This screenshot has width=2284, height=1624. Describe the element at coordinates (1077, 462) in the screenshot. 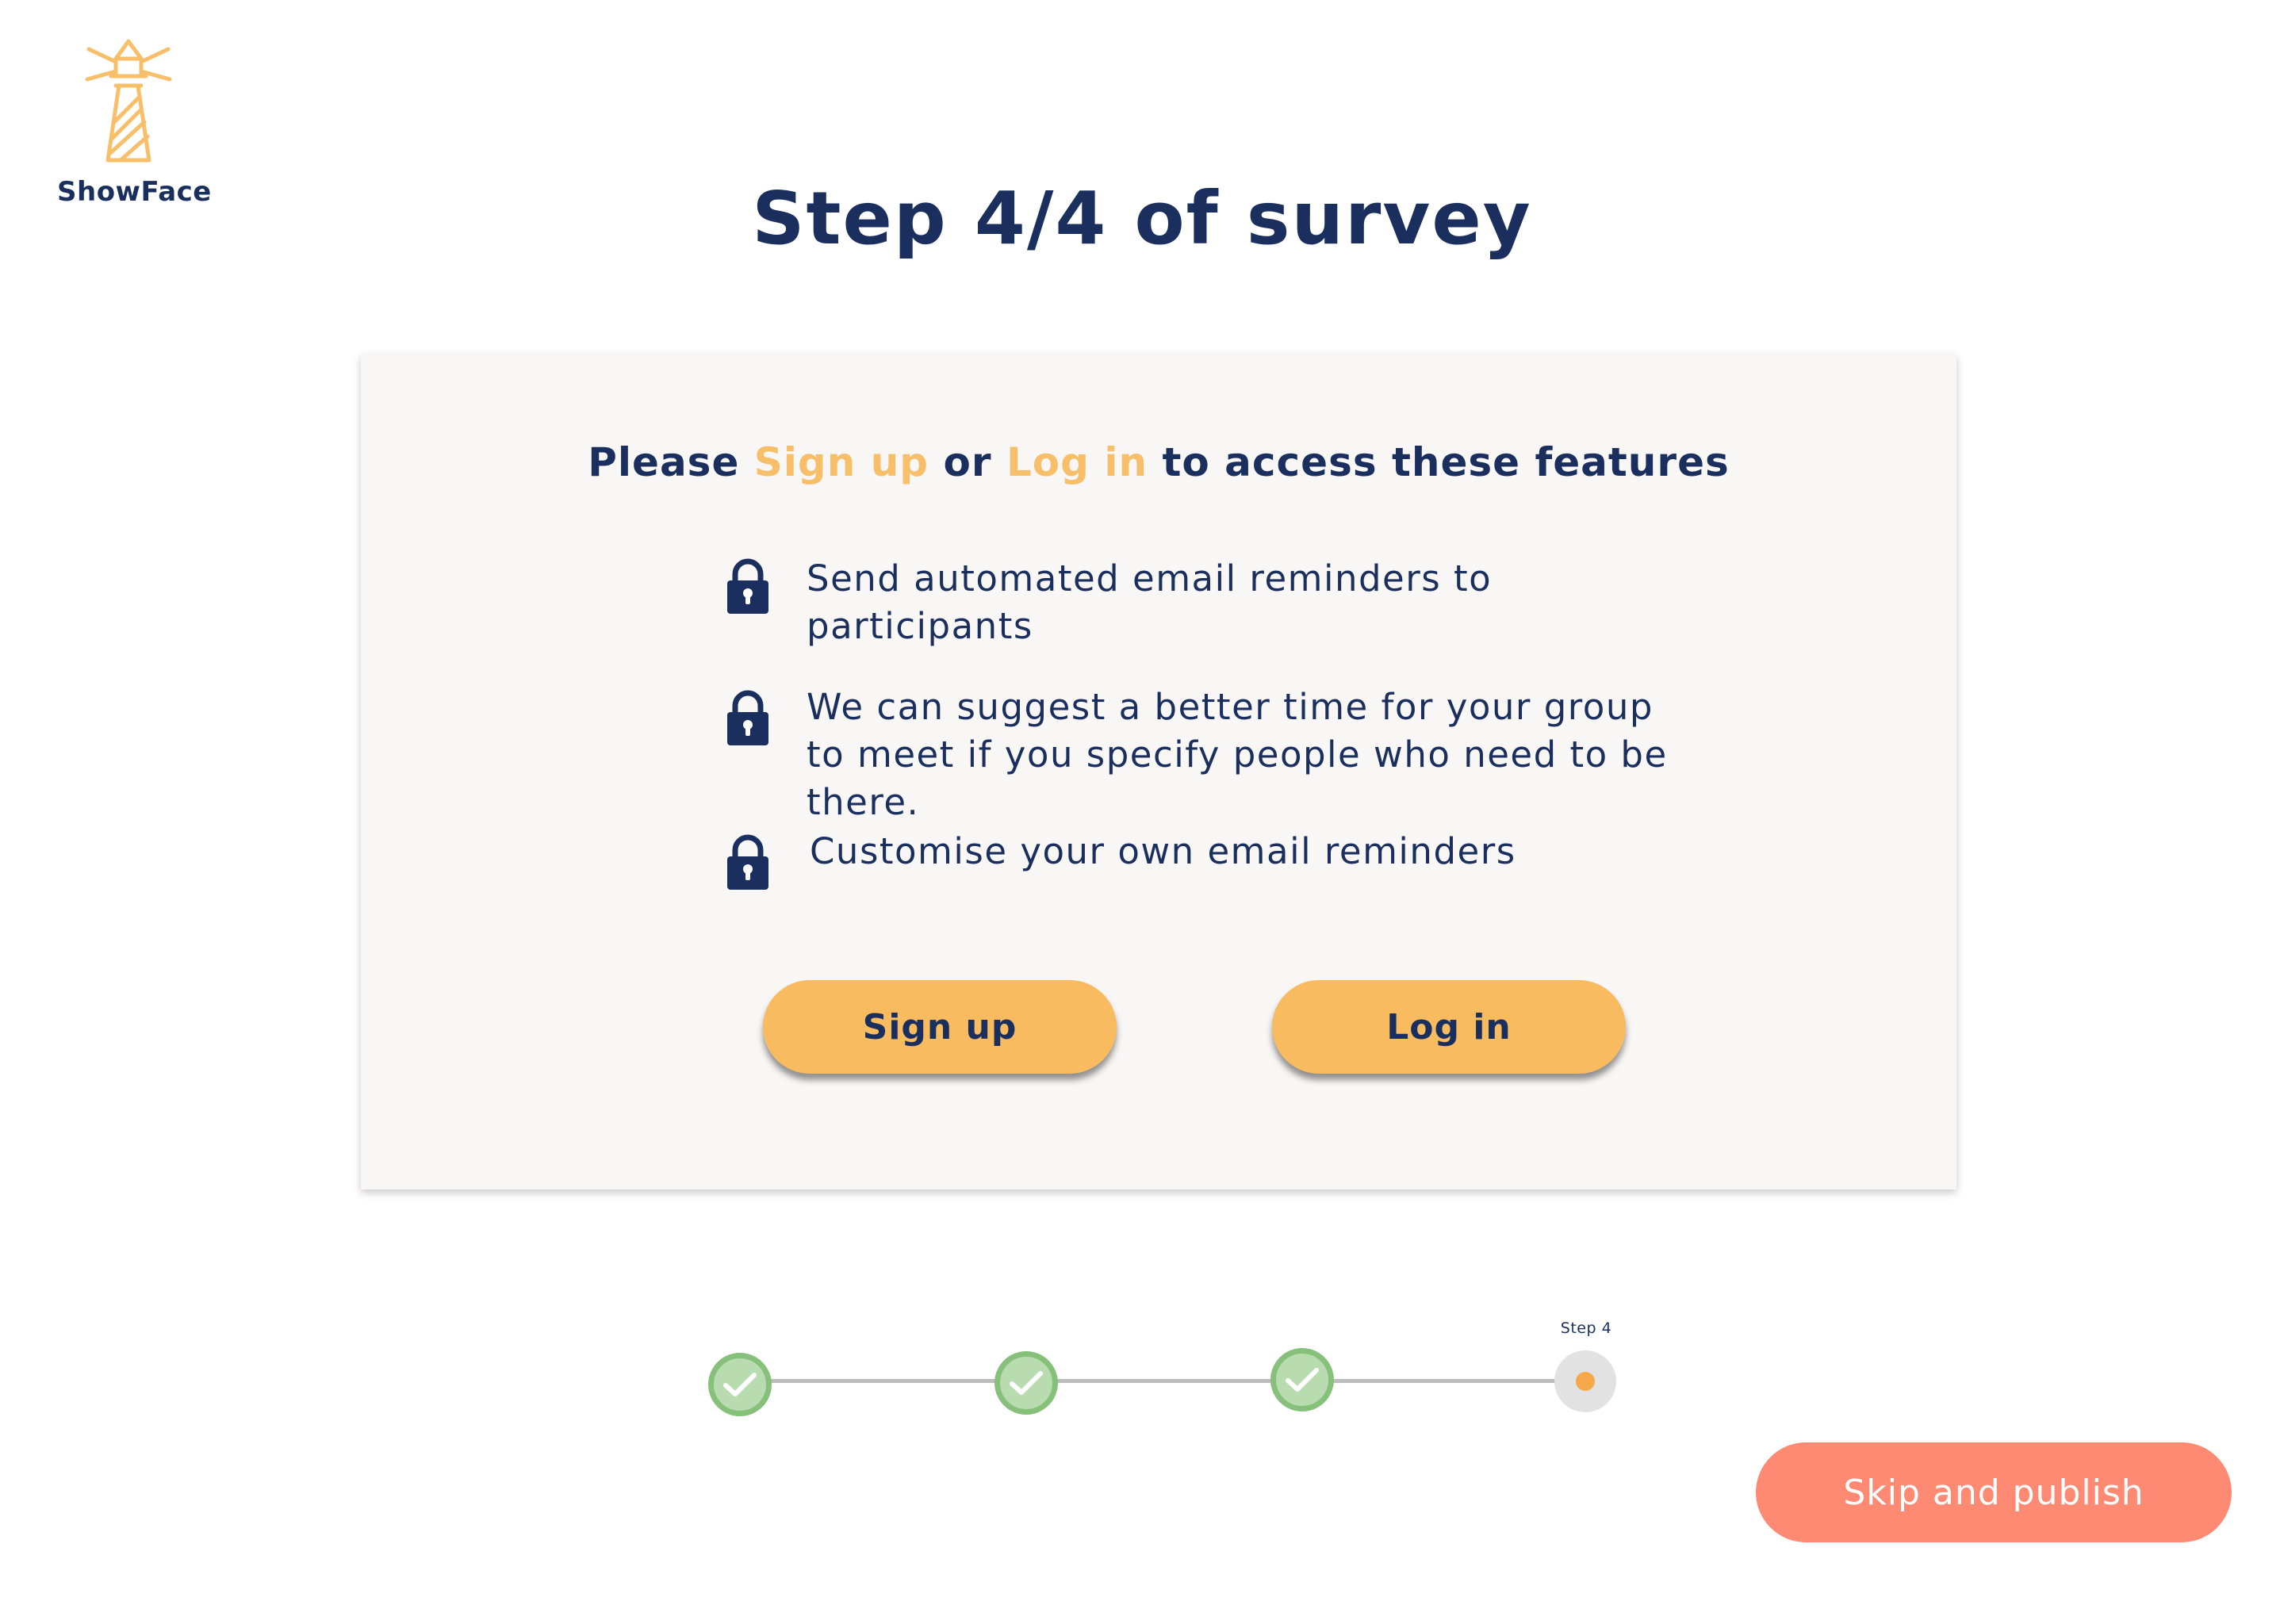

I see `heading-login-link: Log in` at that location.